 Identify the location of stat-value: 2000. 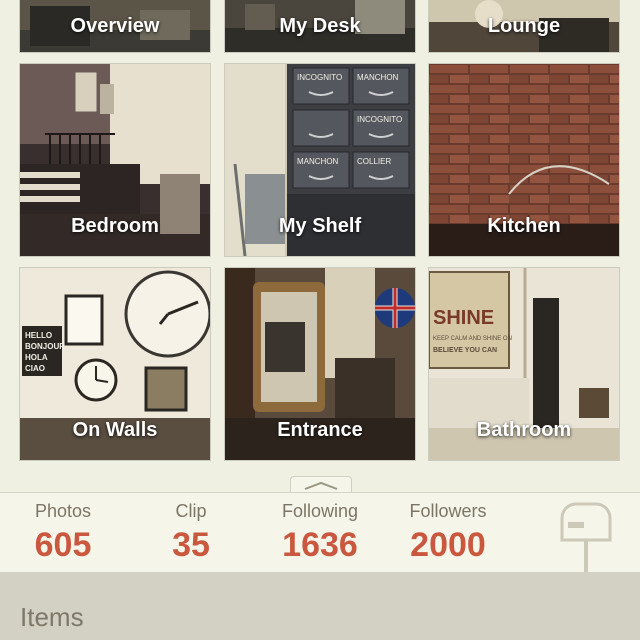
(448, 545).